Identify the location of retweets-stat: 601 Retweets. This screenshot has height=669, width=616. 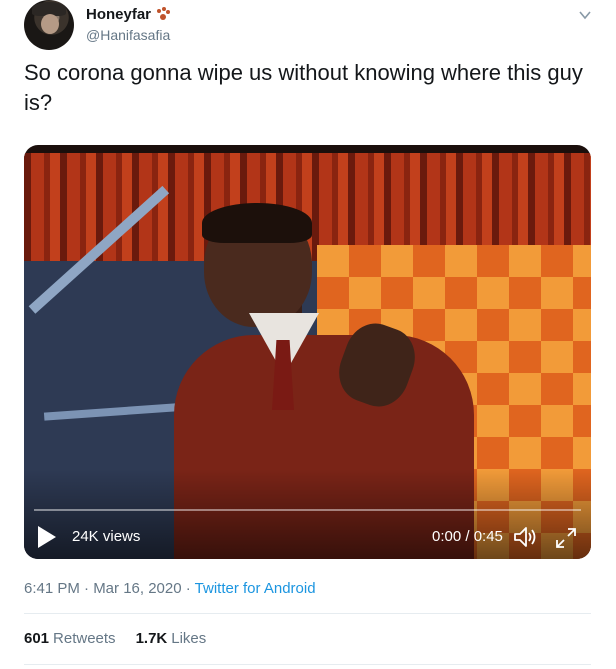
(70, 638).